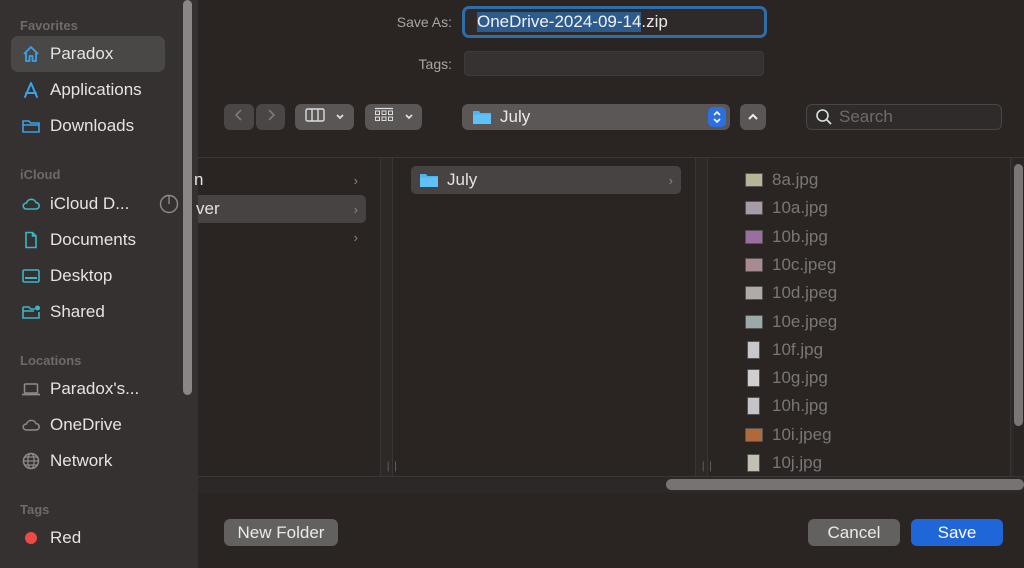  I want to click on sidebar-item-onedrive: OneDrive, so click(88, 425).